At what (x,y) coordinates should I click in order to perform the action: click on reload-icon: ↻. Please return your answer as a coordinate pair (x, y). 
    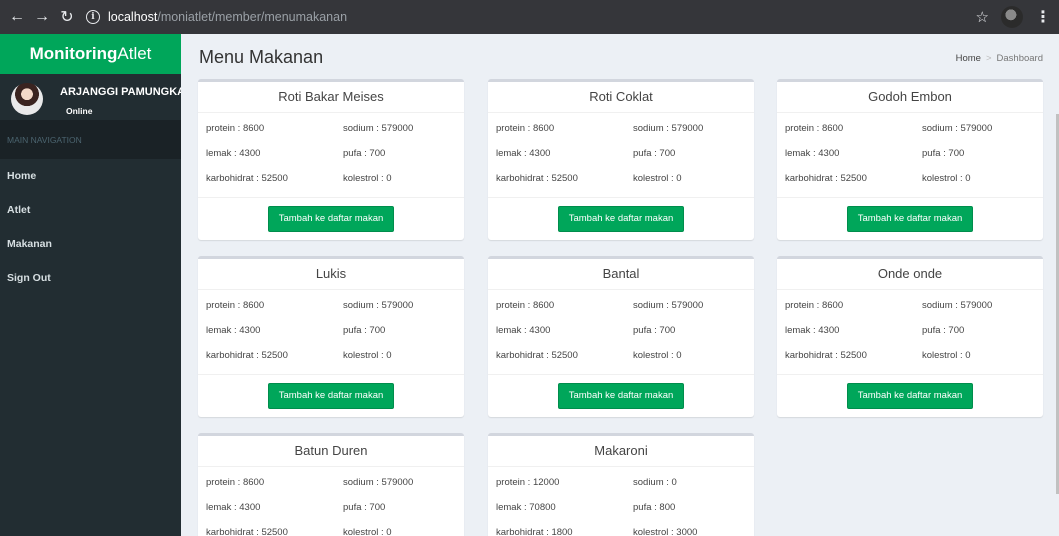
    Looking at the image, I should click on (67, 17).